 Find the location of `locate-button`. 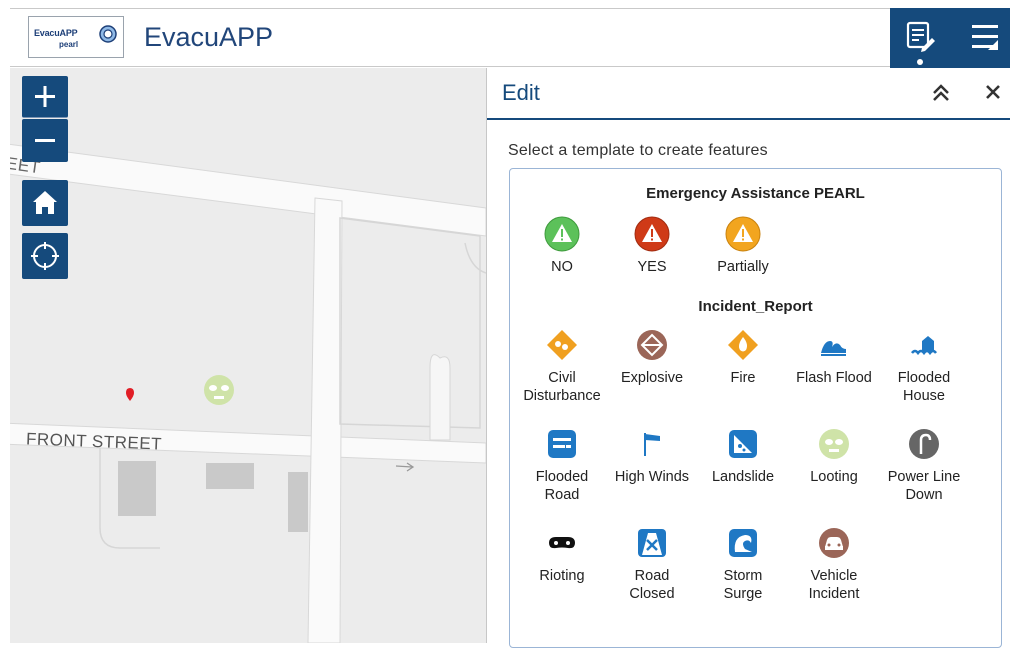

locate-button is located at coordinates (45, 256).